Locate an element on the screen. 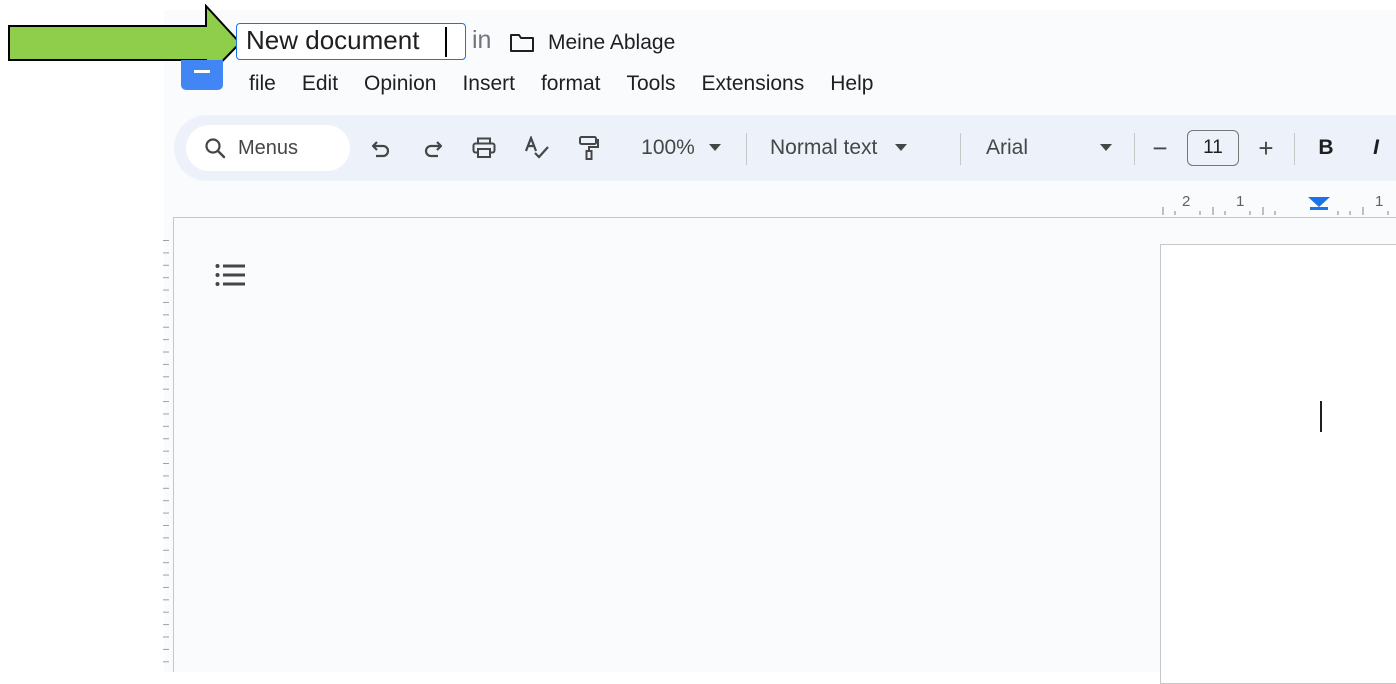 The image size is (1396, 684). menu-view: Opinion is located at coordinates (400, 84).